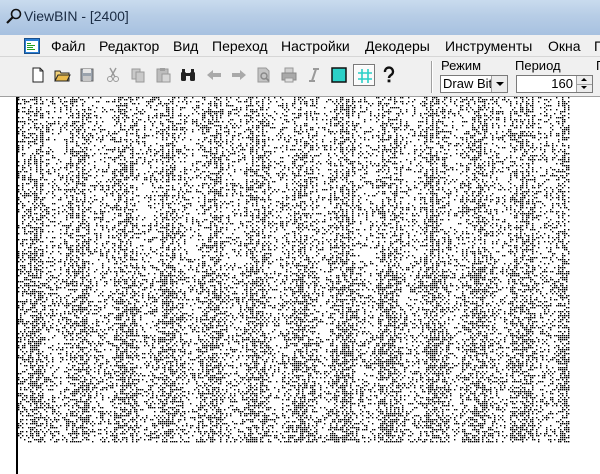 The width and height of the screenshot is (600, 474). I want to click on back-arrow-icon, so click(214, 75).